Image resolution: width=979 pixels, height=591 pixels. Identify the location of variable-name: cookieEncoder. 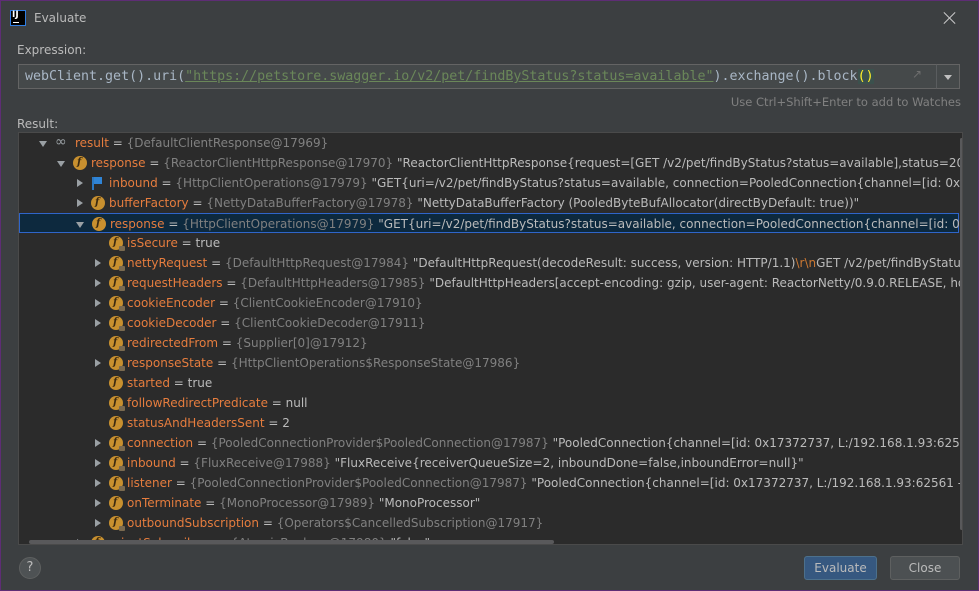
(171, 303).